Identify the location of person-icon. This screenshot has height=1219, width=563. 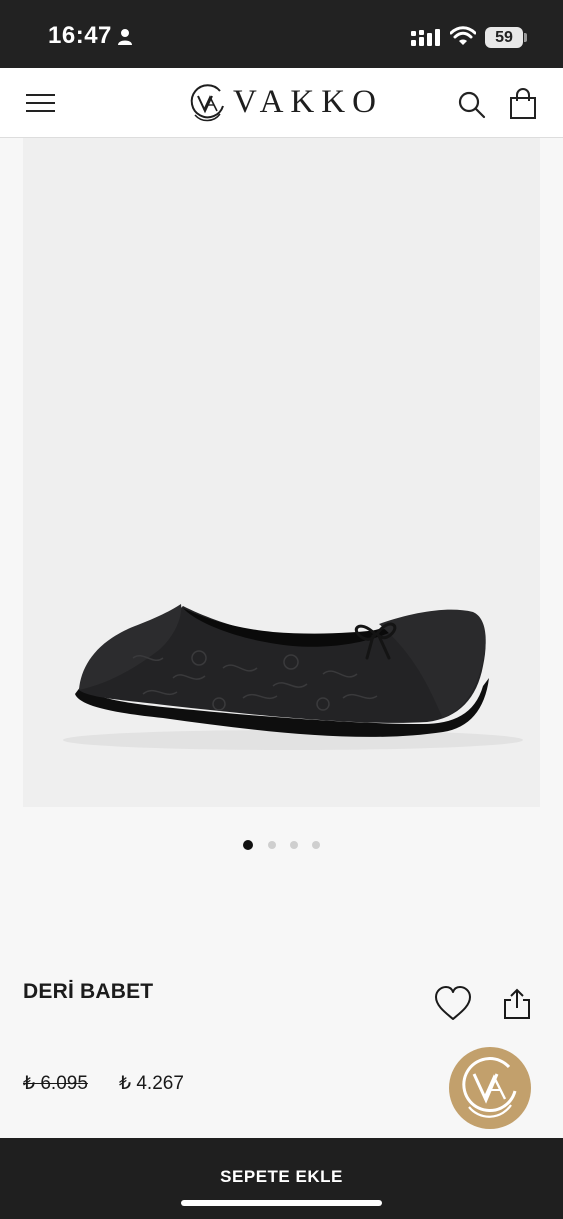
(125, 39).